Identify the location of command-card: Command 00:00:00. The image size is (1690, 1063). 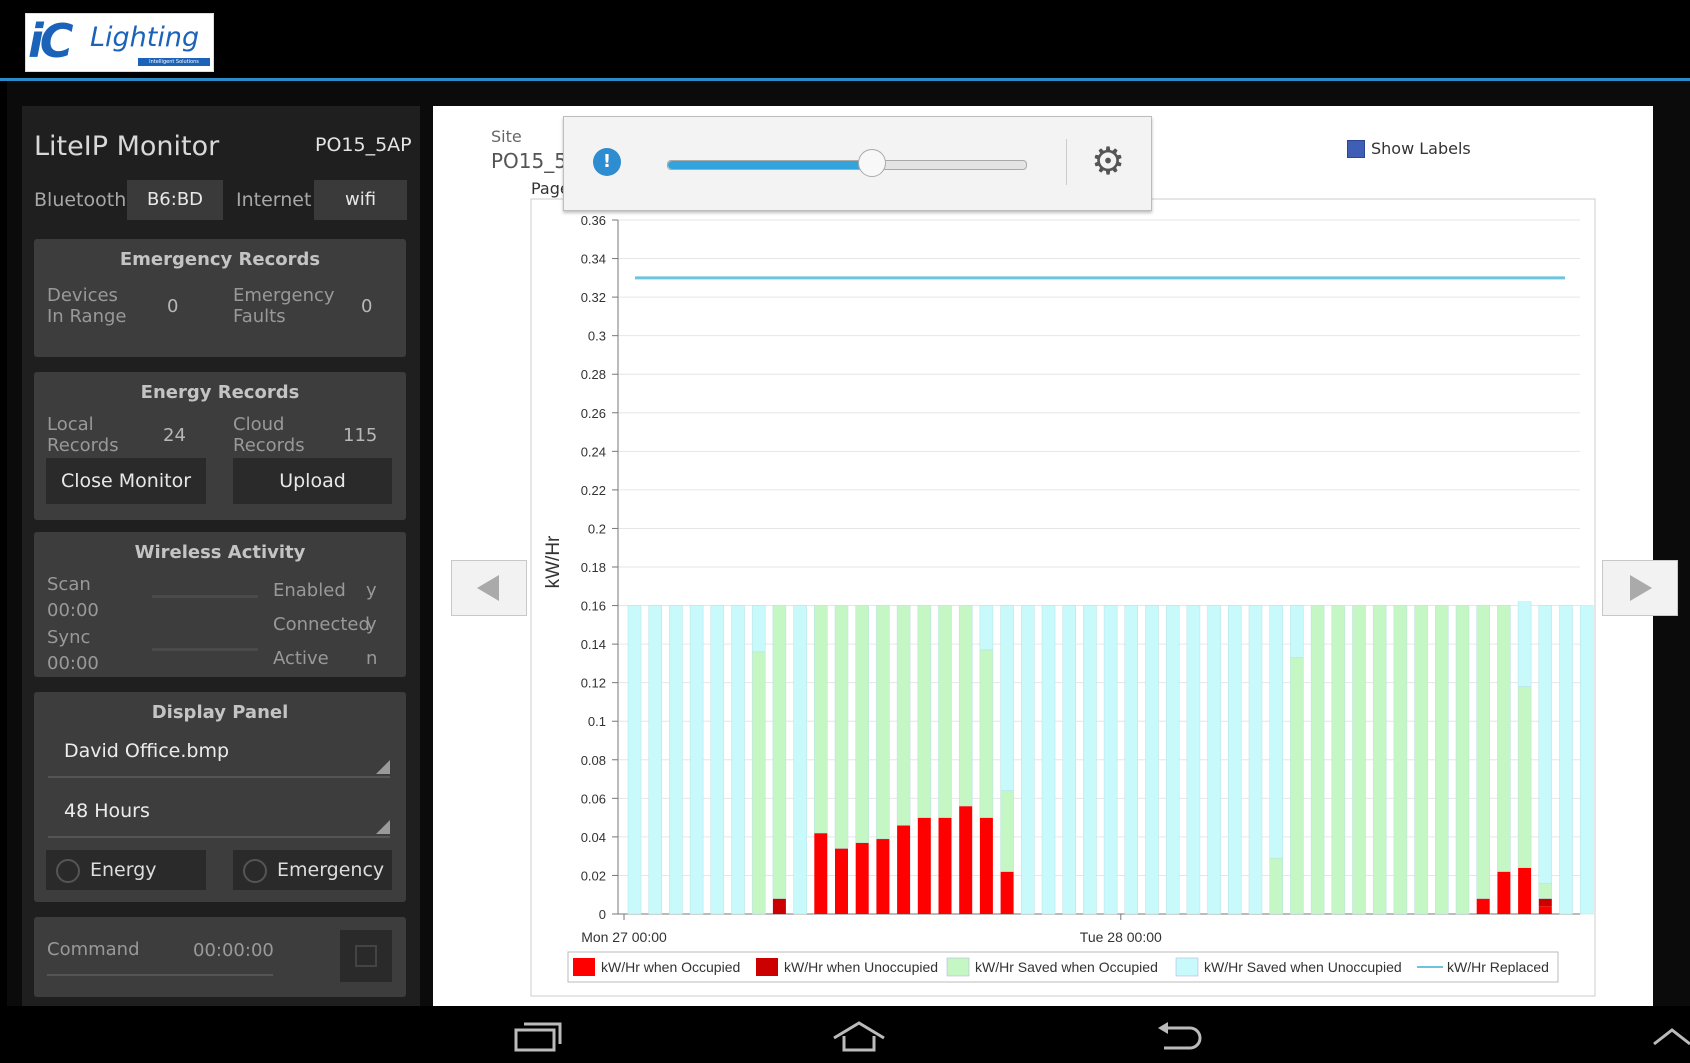
(220, 957).